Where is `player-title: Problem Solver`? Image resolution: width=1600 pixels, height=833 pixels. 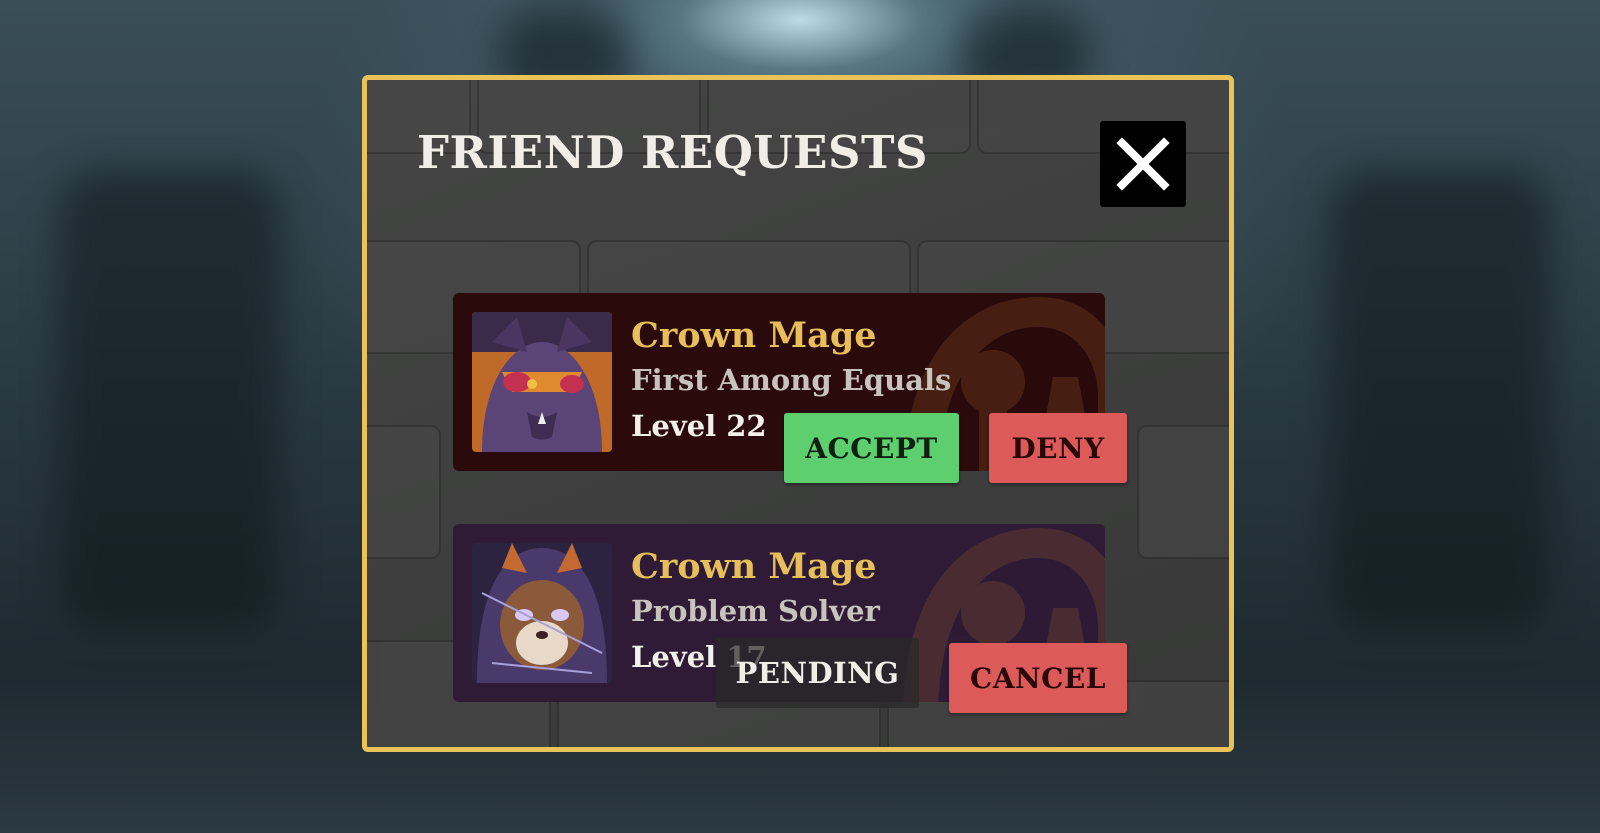 player-title: Problem Solver is located at coordinates (755, 611).